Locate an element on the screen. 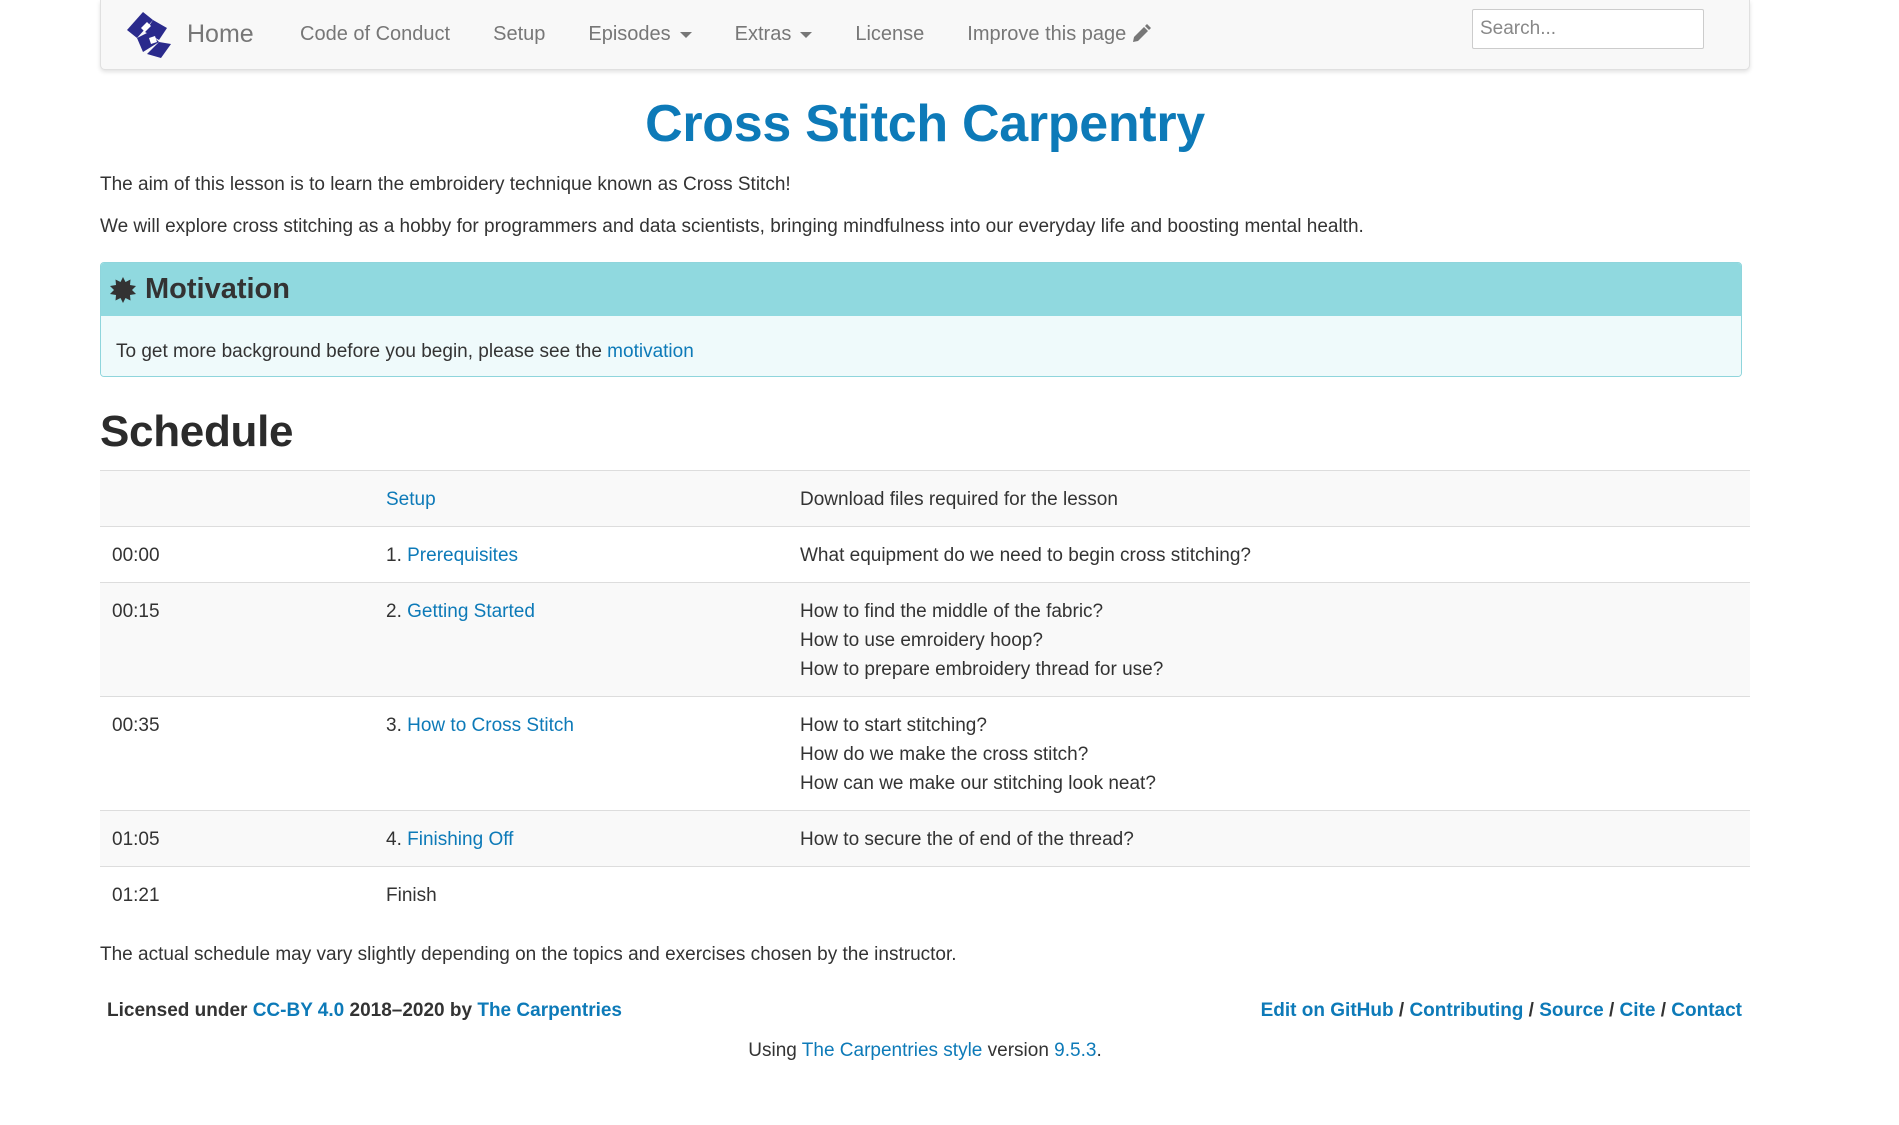 This screenshot has height=1125, width=1899. nav-setup: Setup is located at coordinates (519, 34).